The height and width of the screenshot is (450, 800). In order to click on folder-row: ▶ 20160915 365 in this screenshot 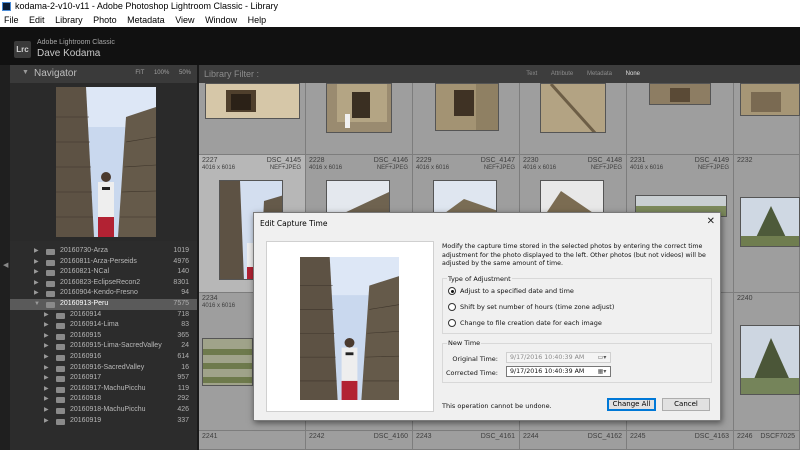, I will do `click(103, 336)`.